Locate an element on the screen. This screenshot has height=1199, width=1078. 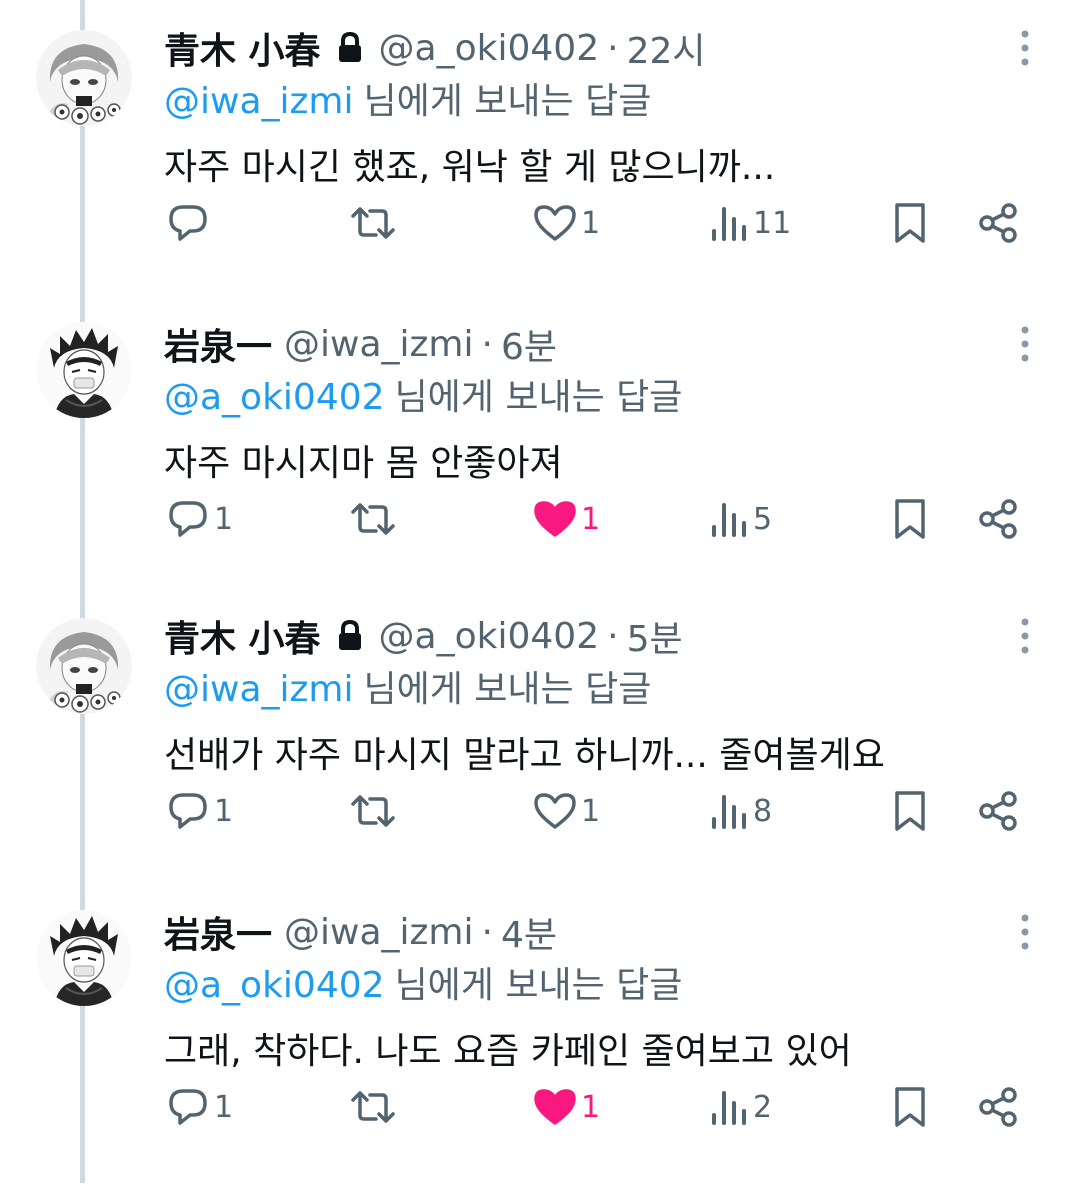
action-bar: 1 11 is located at coordinates (539, 223).